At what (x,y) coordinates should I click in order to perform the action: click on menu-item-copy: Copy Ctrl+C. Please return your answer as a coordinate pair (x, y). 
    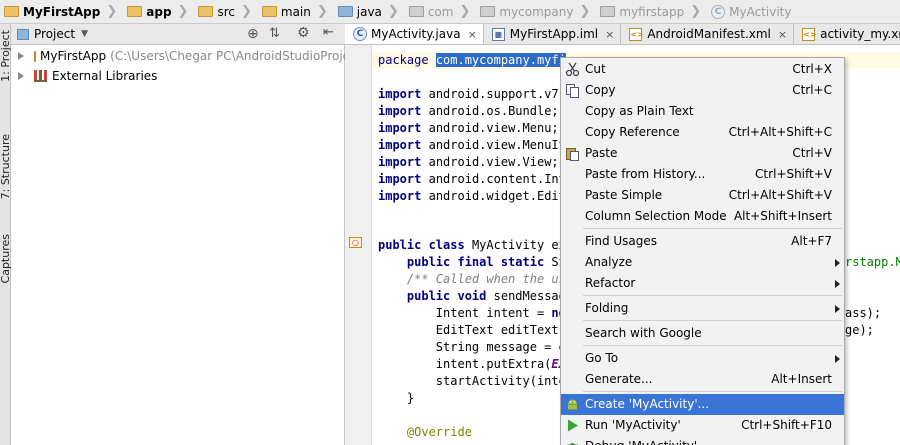
    Looking at the image, I should click on (702, 90).